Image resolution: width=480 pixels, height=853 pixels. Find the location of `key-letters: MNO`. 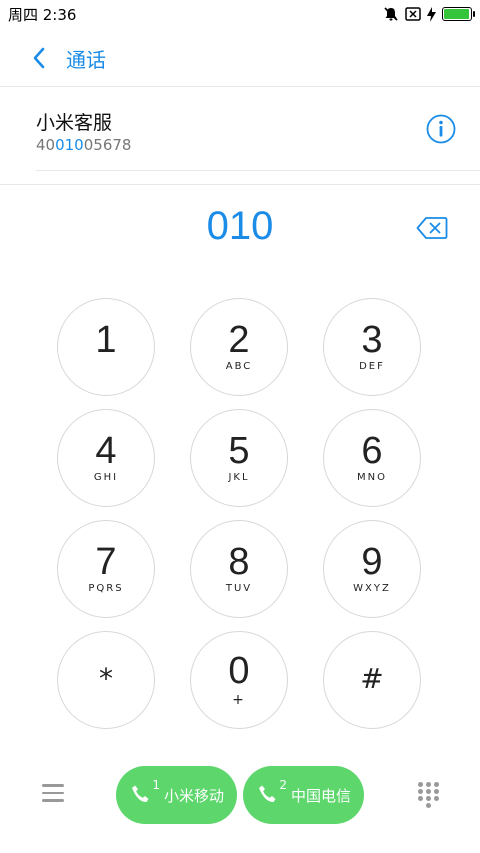

key-letters: MNO is located at coordinates (372, 477).